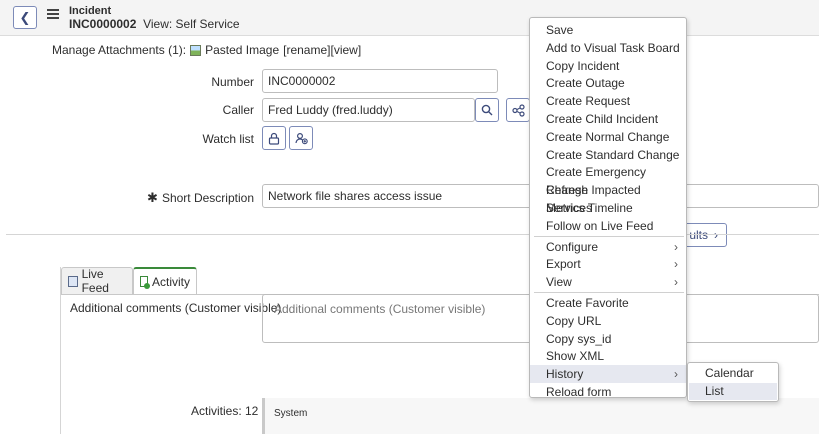  What do you see at coordinates (608, 264) in the screenshot?
I see `menu-item-export: Export ›` at bounding box center [608, 264].